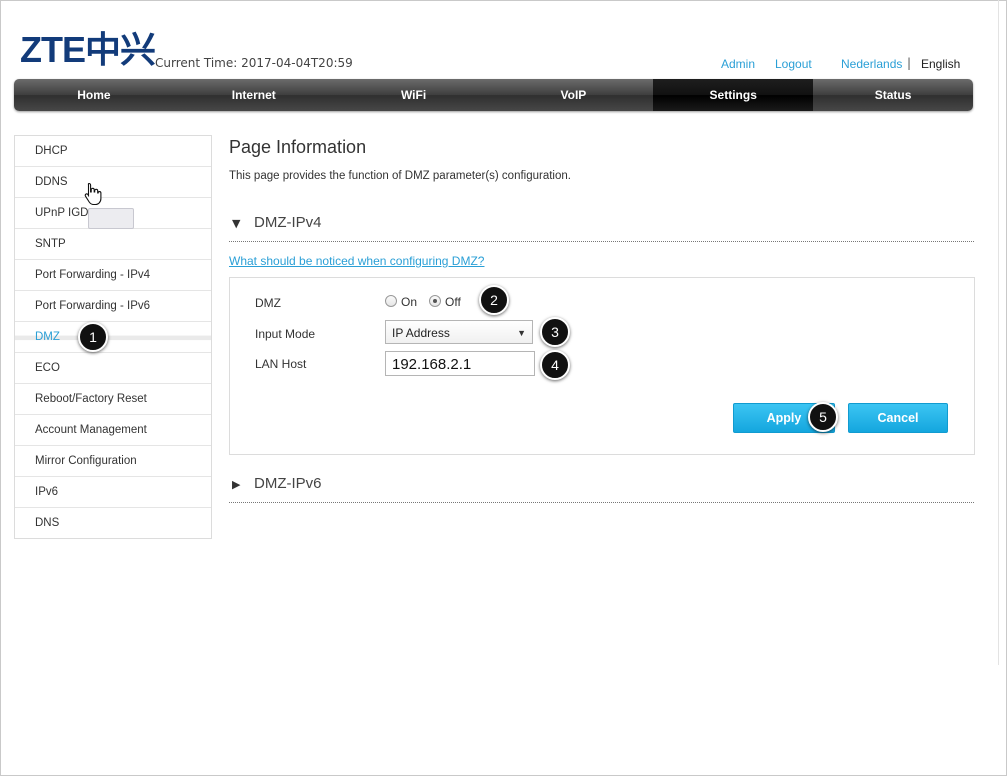 The image size is (1007, 776). I want to click on nav-internet: Internet, so click(254, 95).